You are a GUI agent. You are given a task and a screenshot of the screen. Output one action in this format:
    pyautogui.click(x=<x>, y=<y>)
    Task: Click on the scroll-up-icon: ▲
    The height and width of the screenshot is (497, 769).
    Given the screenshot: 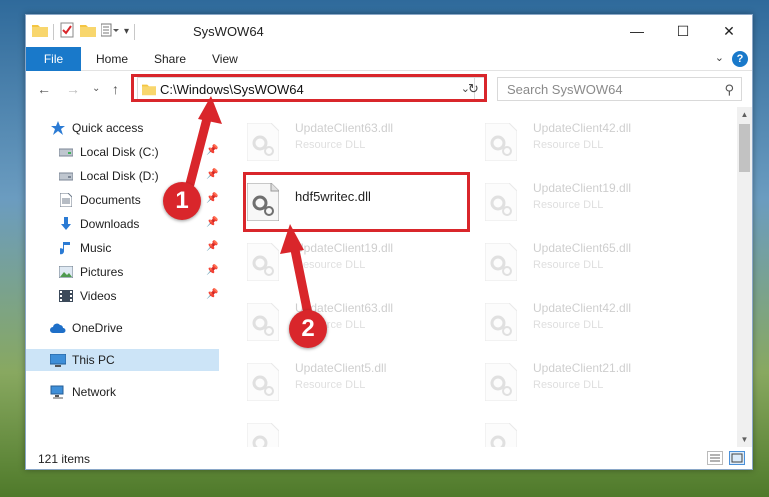 What is the action you would take?
    pyautogui.click(x=744, y=114)
    